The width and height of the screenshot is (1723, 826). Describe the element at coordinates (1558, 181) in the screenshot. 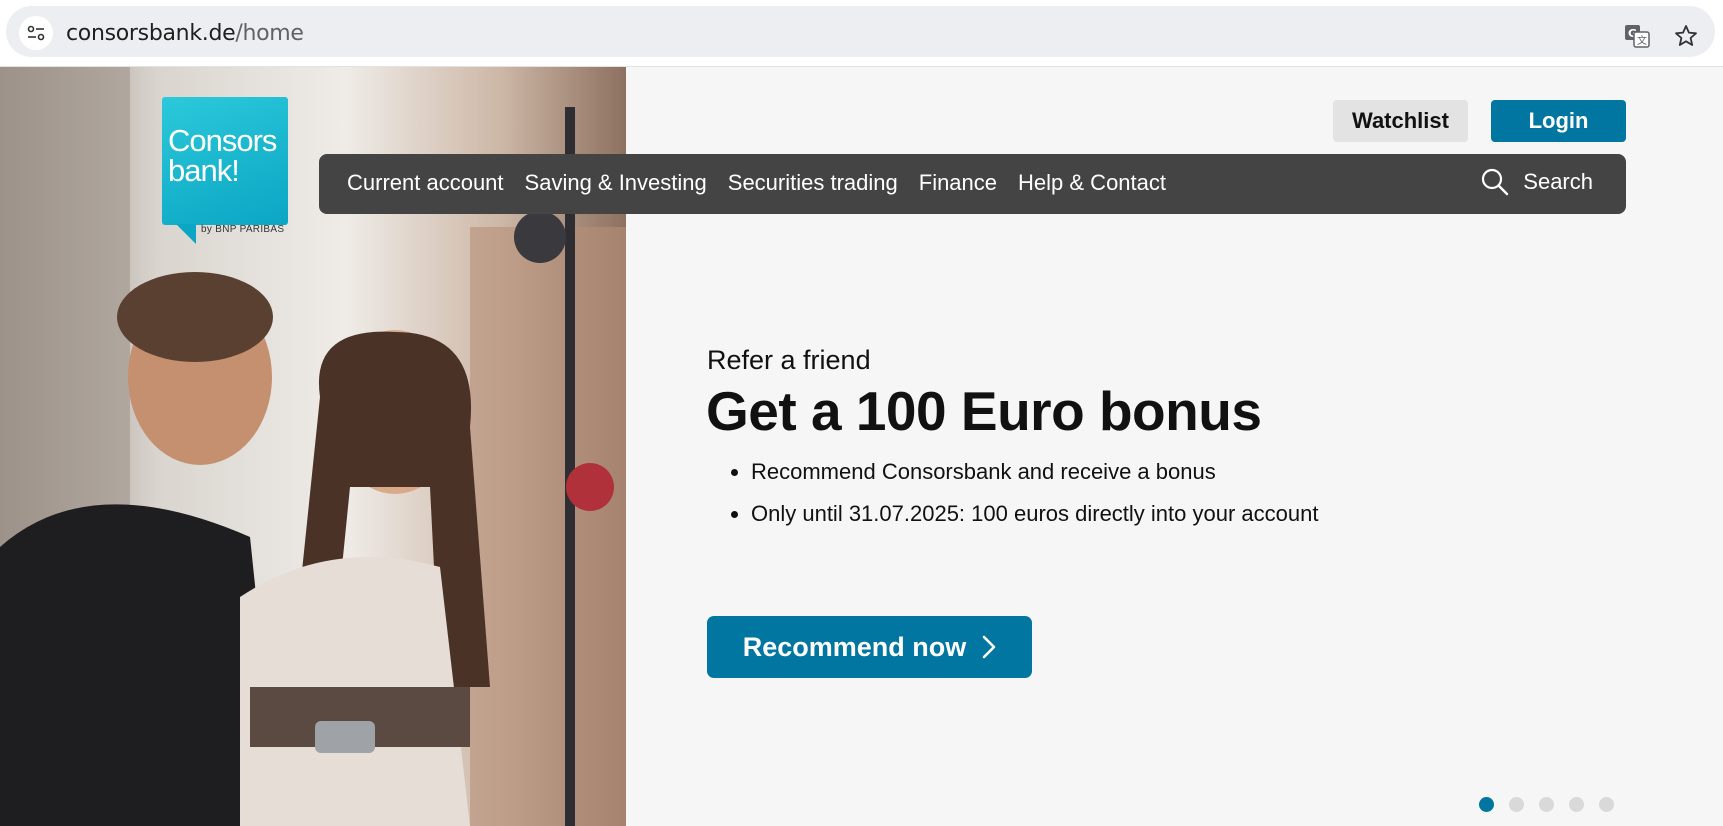

I see `search-label: Search` at that location.